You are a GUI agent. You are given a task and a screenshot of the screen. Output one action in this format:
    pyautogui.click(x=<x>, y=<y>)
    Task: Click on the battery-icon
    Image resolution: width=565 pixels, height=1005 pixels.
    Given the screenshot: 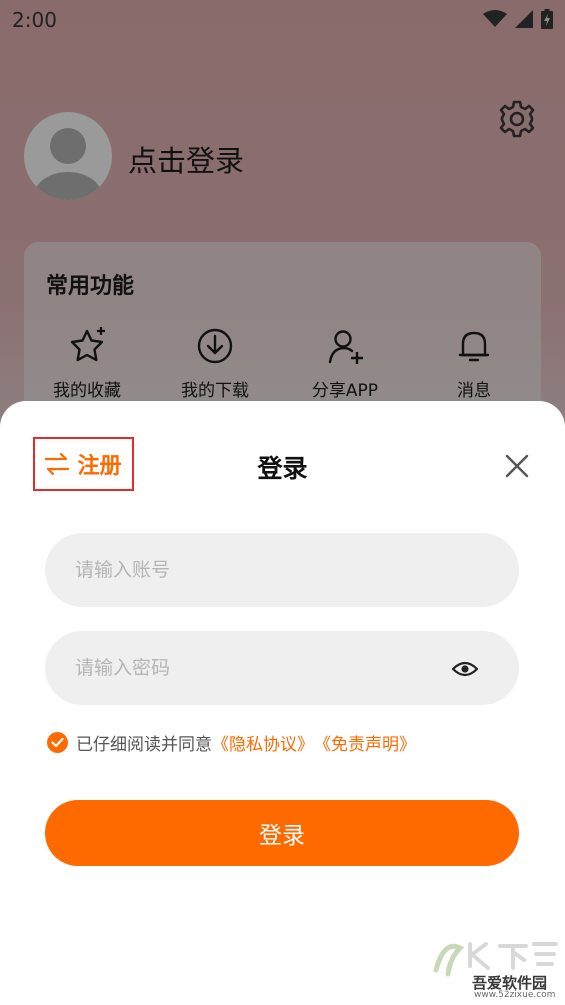 What is the action you would take?
    pyautogui.click(x=547, y=19)
    